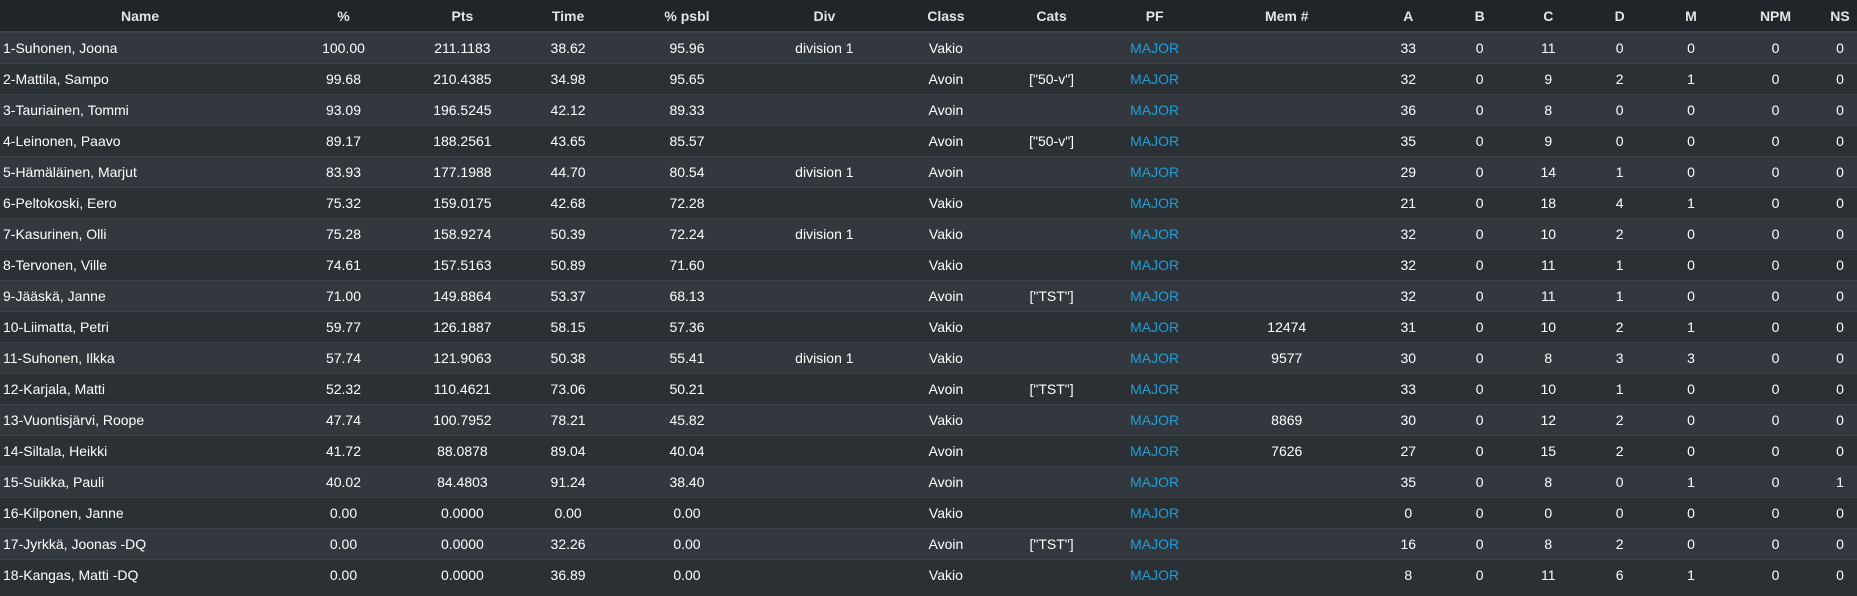 The height and width of the screenshot is (596, 1857). Describe the element at coordinates (1408, 16) in the screenshot. I see `column-header-a: A` at that location.